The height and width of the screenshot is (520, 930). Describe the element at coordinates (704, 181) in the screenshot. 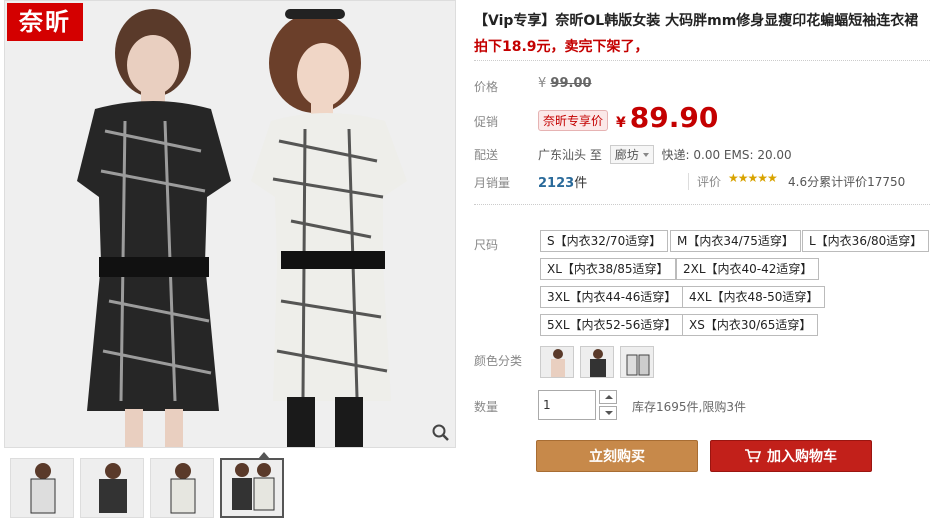

I see `rating-label: 评价` at that location.